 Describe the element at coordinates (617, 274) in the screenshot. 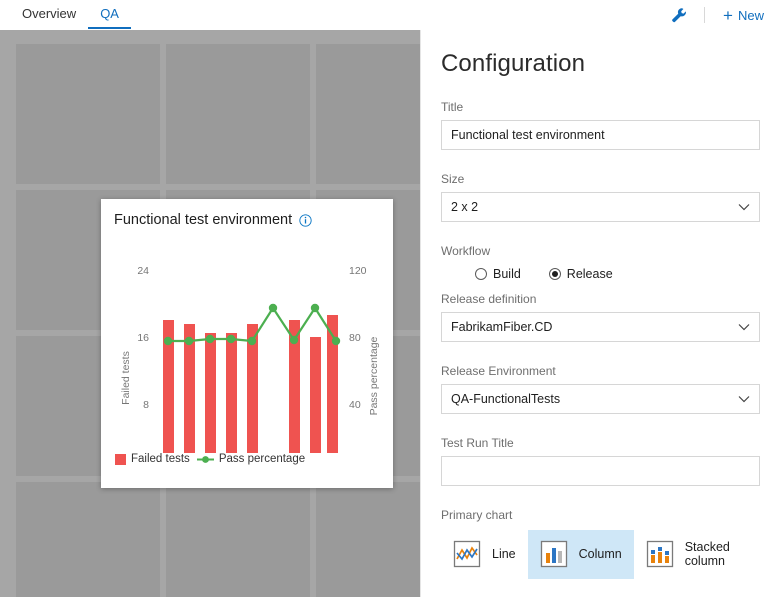

I see `workflow-radio-group: Build Release` at that location.